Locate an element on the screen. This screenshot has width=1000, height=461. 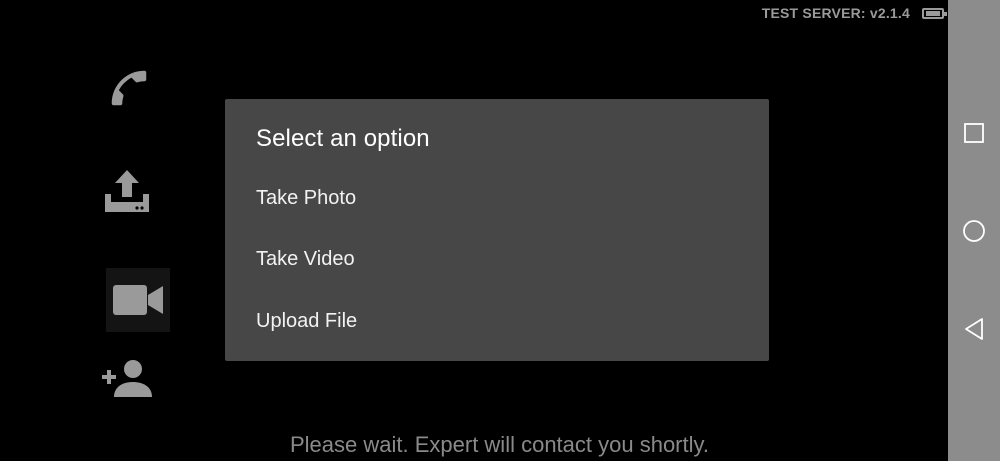
navigation-bar is located at coordinates (974, 230).